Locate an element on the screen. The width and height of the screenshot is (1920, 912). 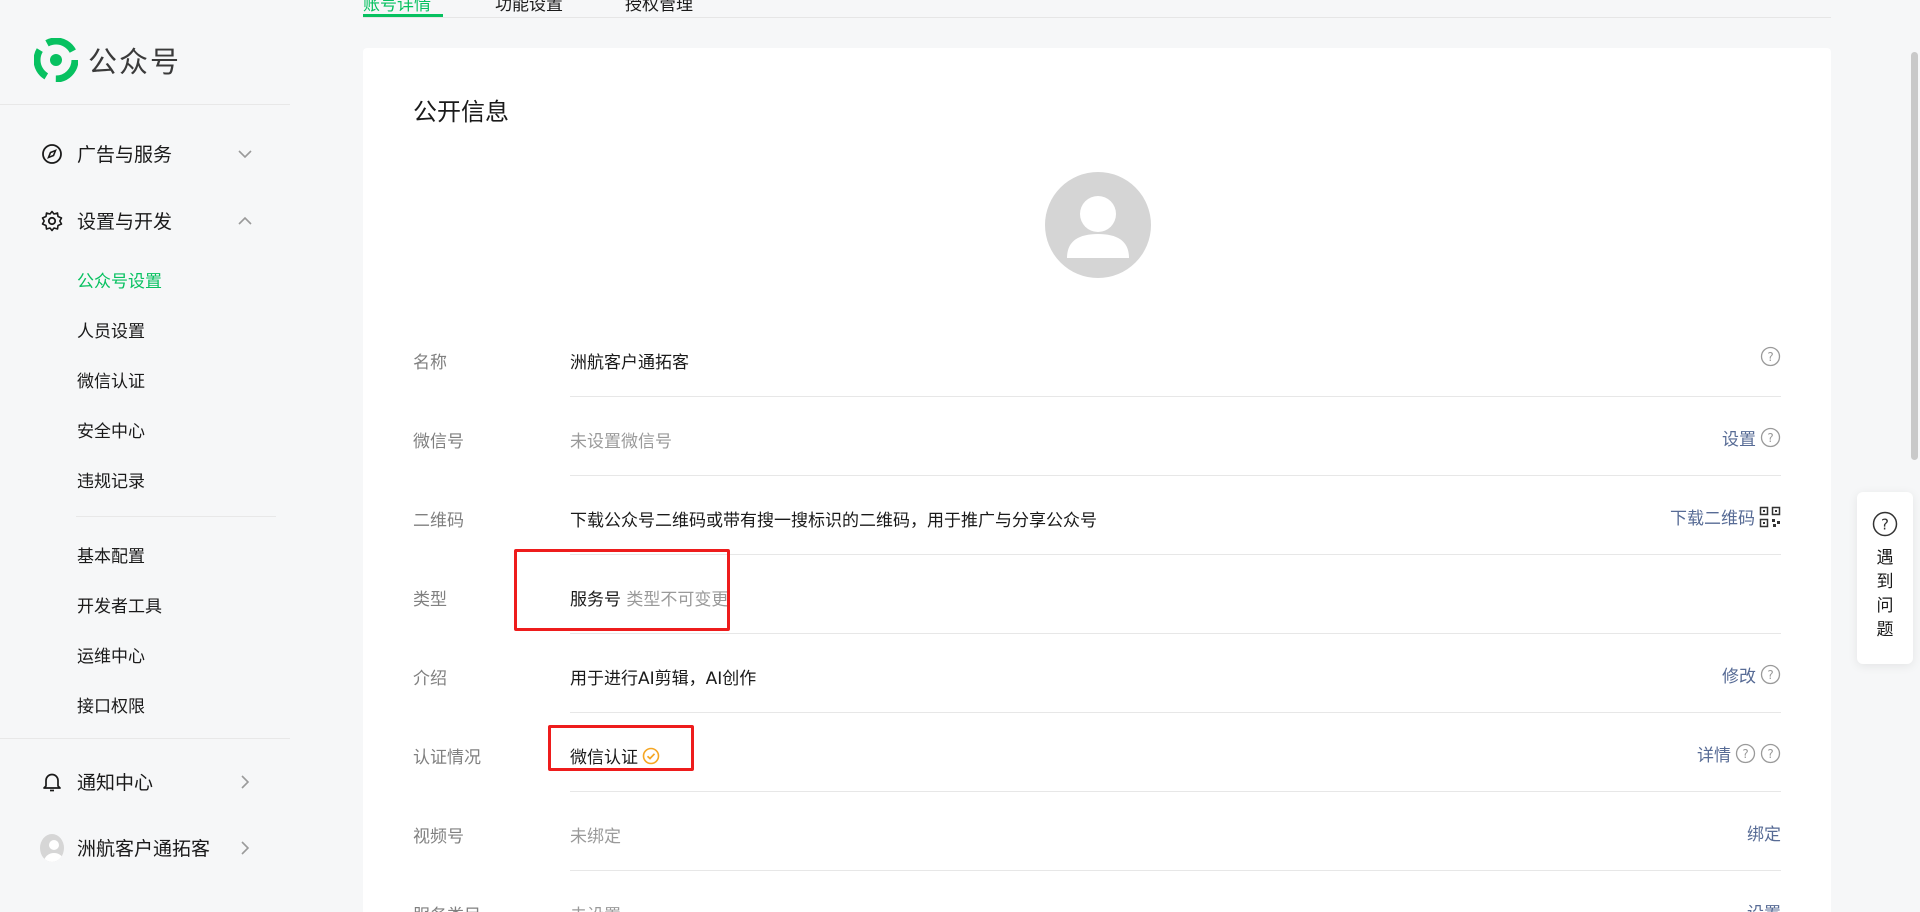
chevron-down-icon is located at coordinates (245, 154).